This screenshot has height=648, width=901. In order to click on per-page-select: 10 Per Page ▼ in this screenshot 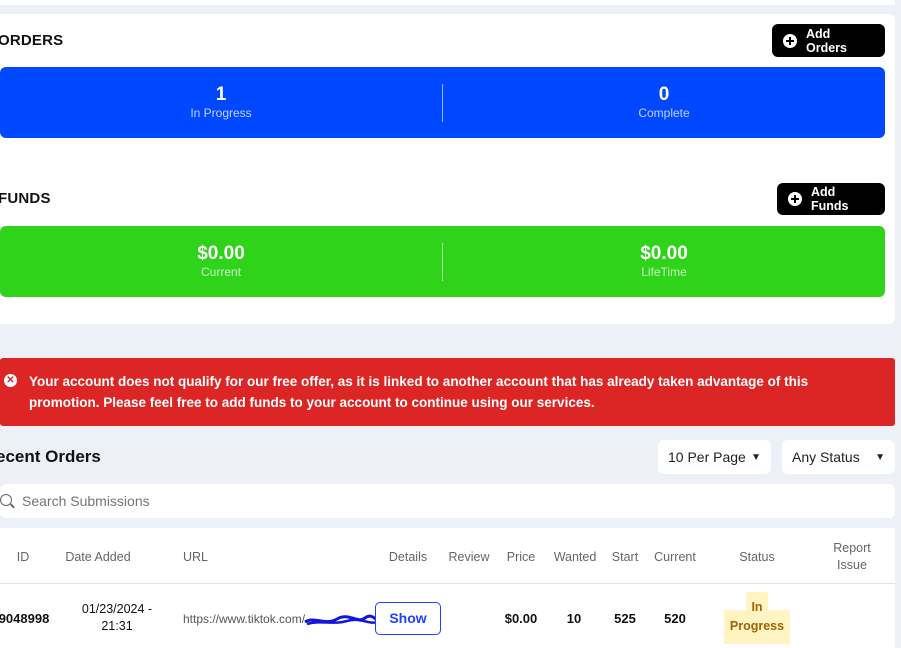, I will do `click(714, 457)`.